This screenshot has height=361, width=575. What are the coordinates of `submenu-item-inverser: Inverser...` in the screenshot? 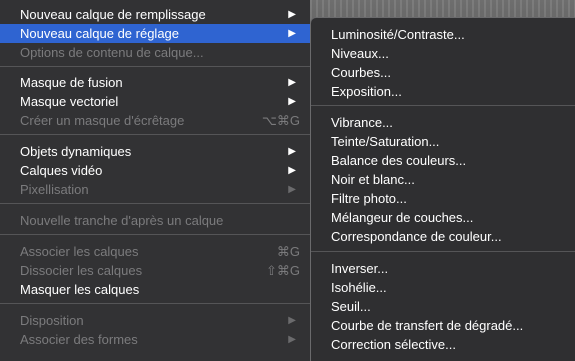 It's located at (443, 268).